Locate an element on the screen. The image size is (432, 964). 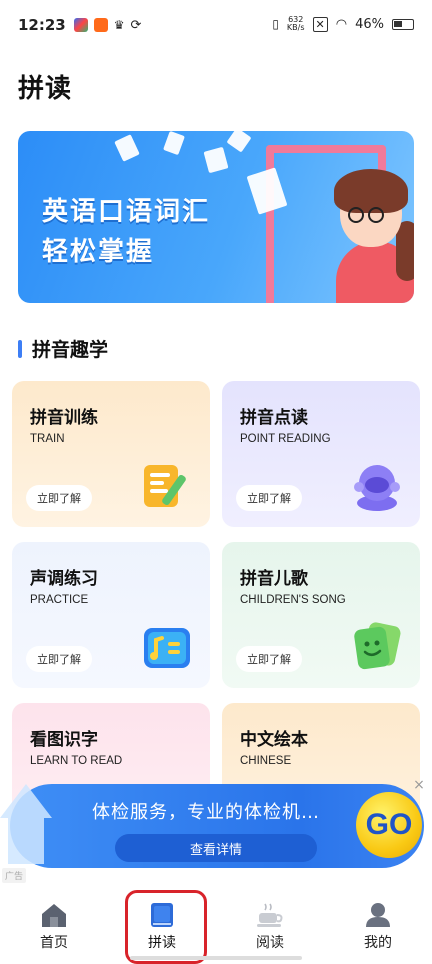
battery-percent: 46% is located at coordinates (369, 24).